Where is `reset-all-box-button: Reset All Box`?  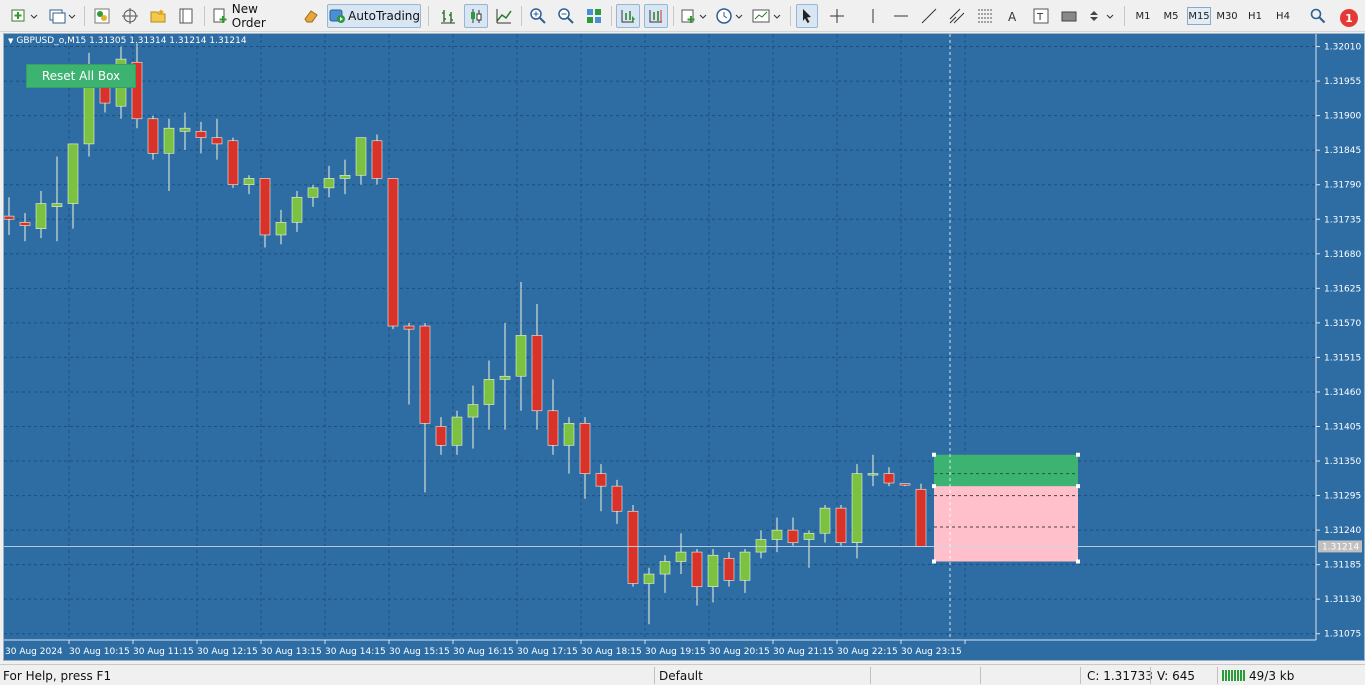
reset-all-box-button: Reset All Box is located at coordinates (81, 76).